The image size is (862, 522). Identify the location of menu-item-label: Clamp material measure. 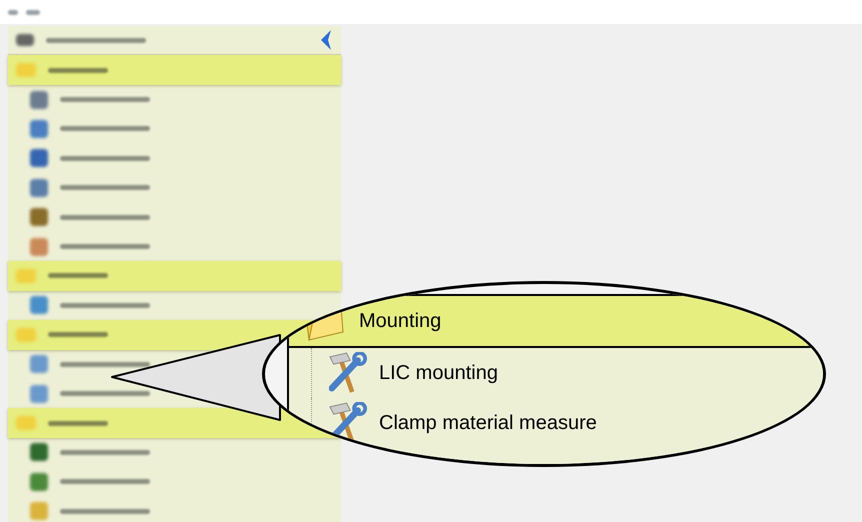
(488, 423).